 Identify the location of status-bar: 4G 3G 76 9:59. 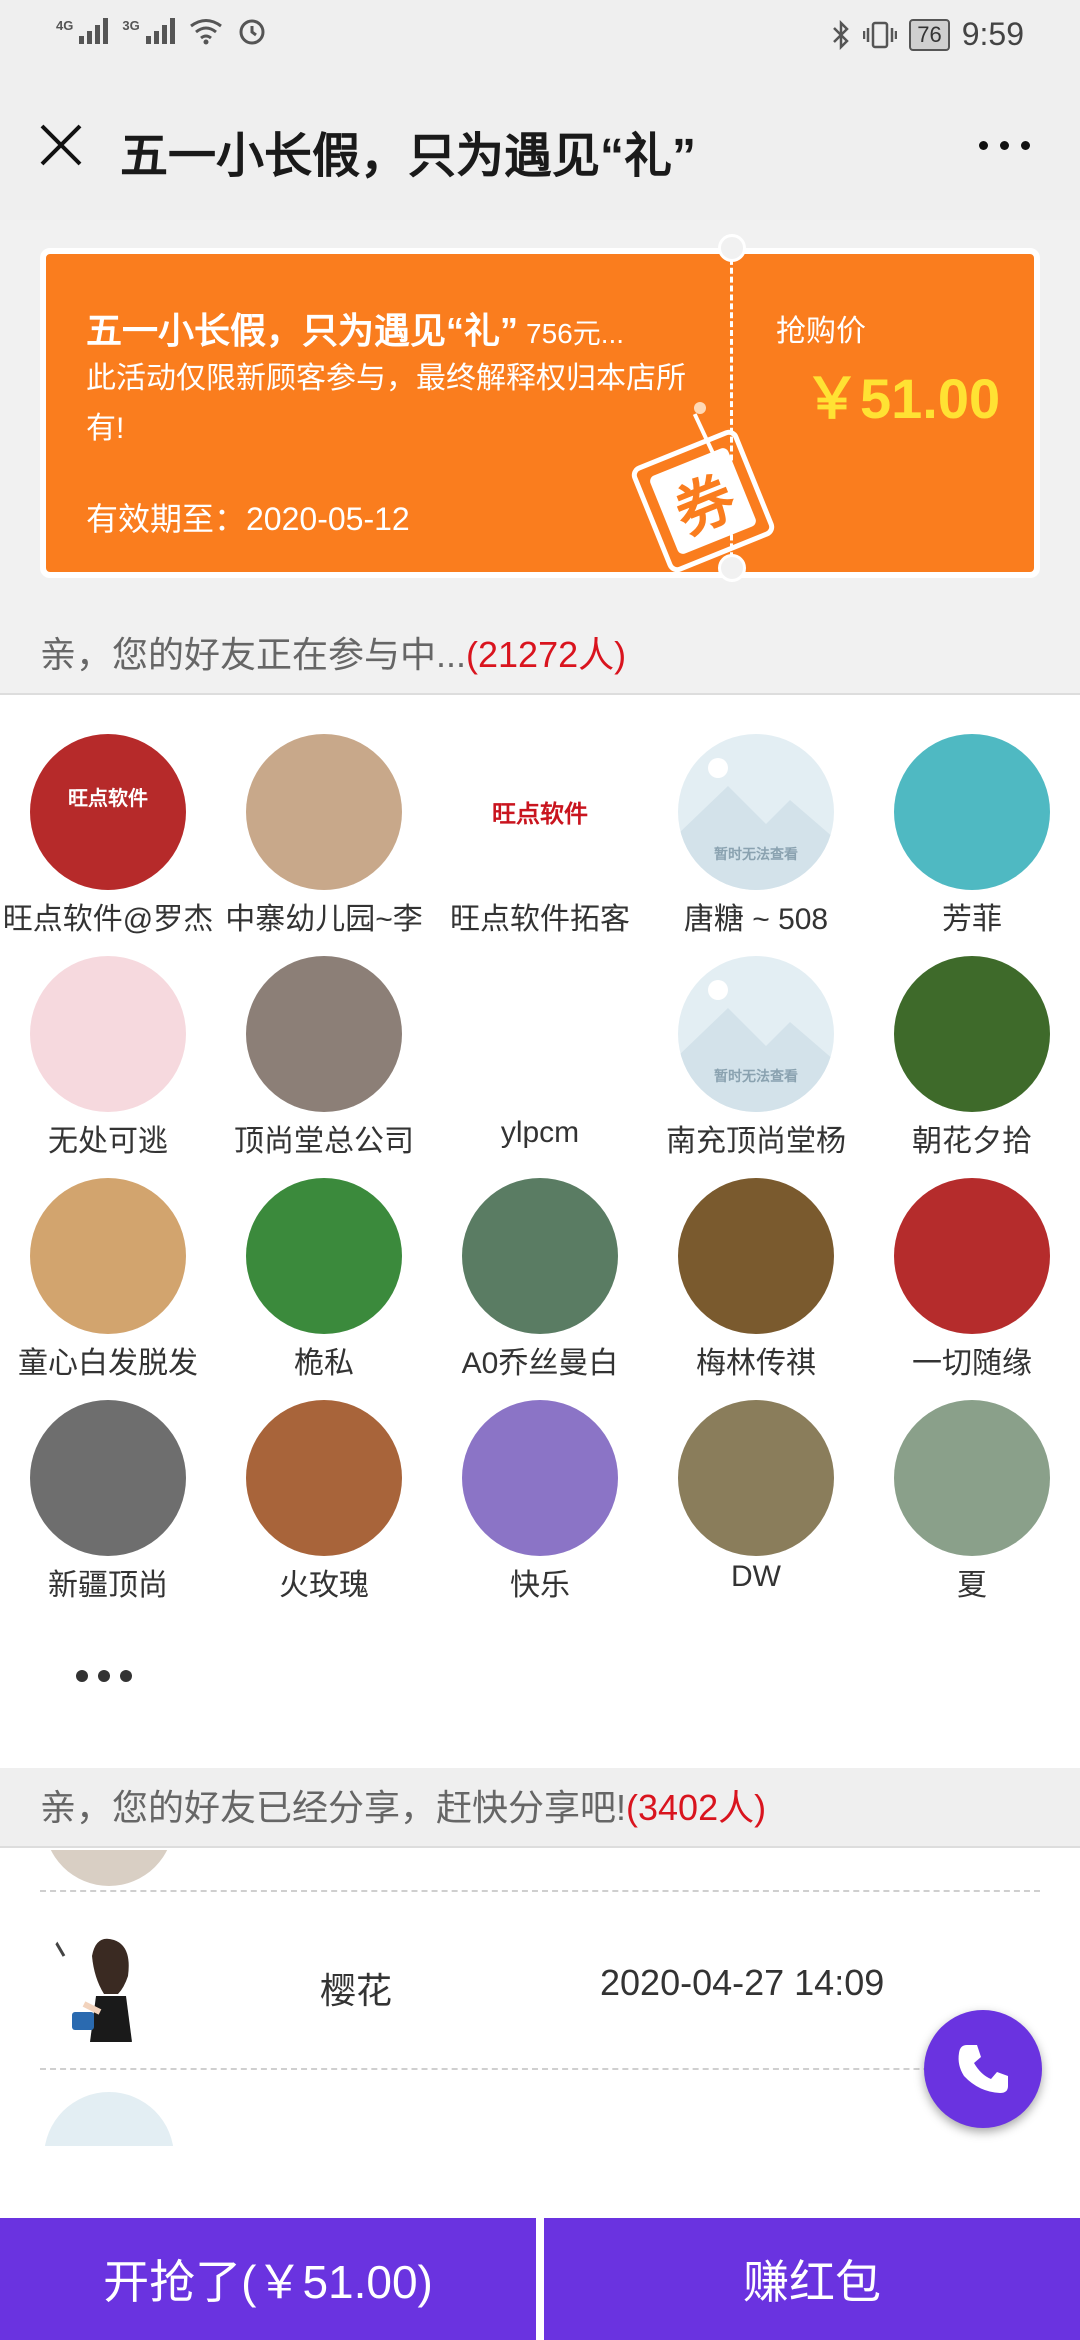
(540, 35).